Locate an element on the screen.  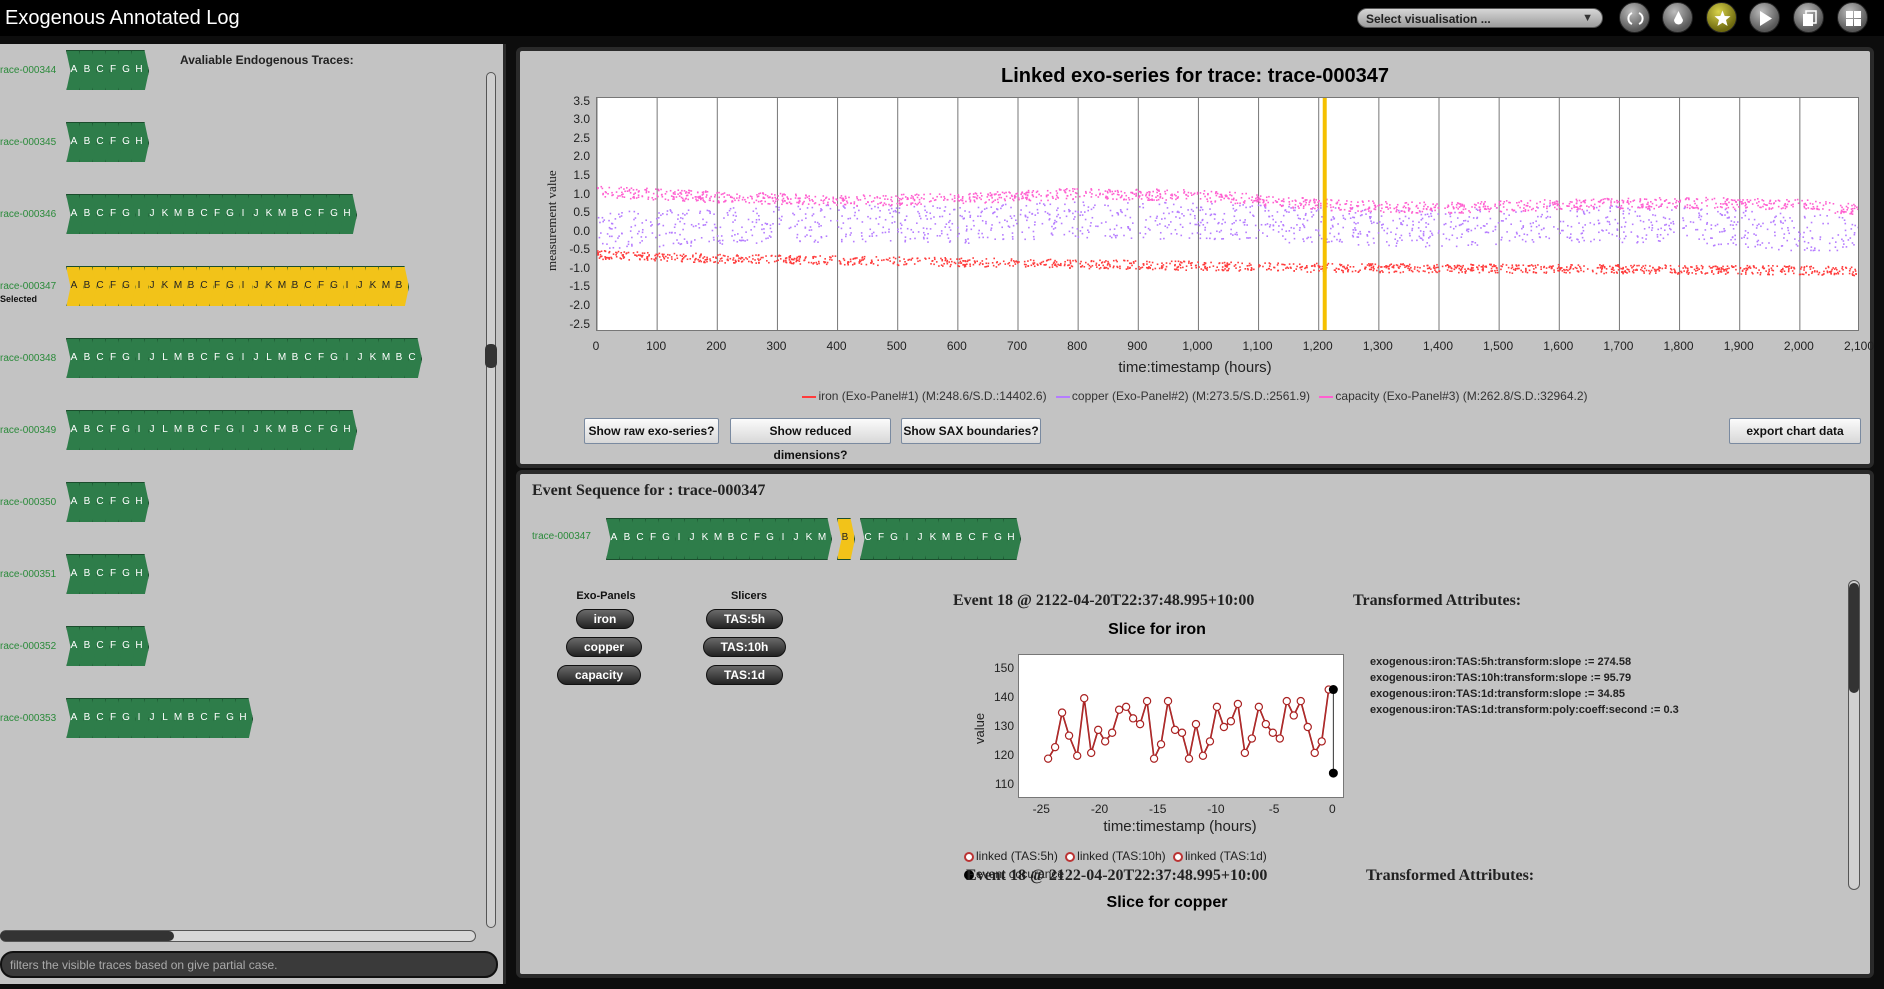
event-chevron: C is located at coordinates (412, 358).